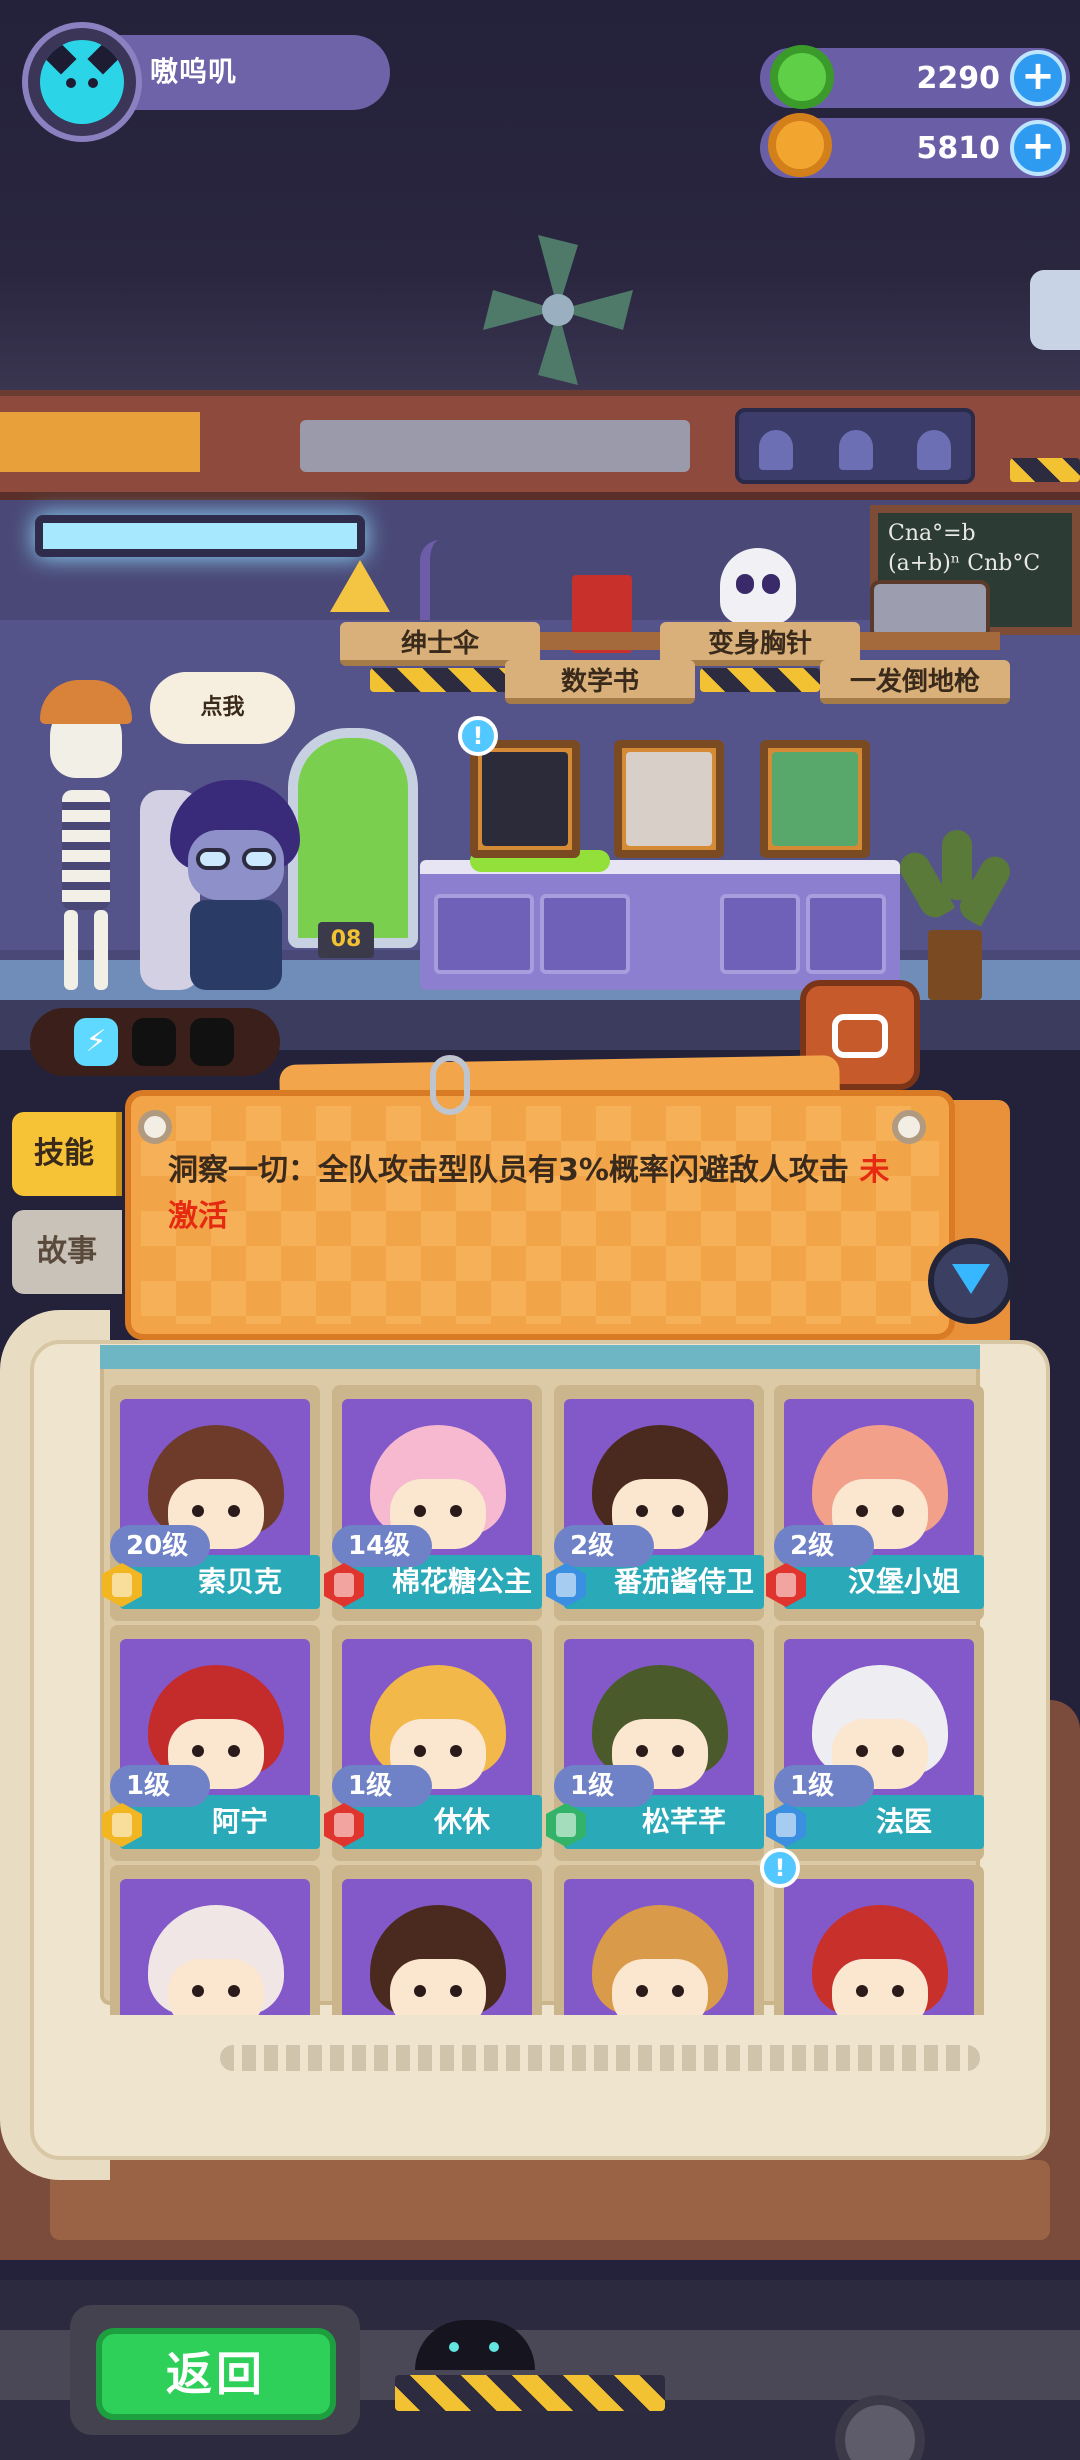 The image size is (1080, 2460). Describe the element at coordinates (600, 2058) in the screenshot. I see `blurred-hint-text` at that location.